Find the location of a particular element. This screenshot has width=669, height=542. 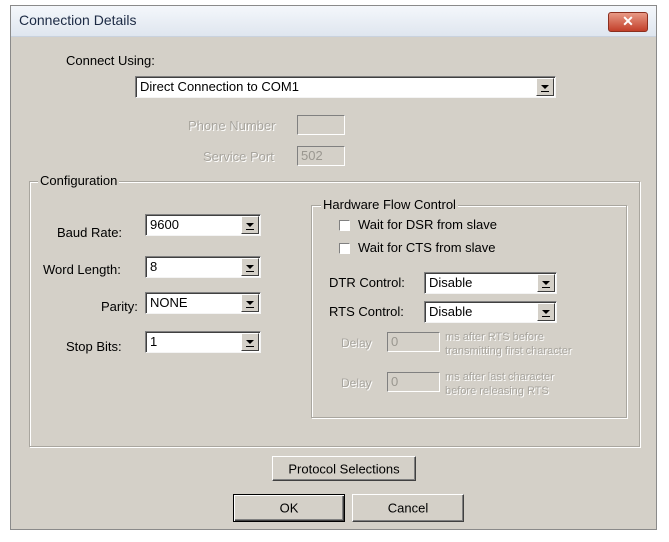

service-port-value: 502 is located at coordinates (312, 155).